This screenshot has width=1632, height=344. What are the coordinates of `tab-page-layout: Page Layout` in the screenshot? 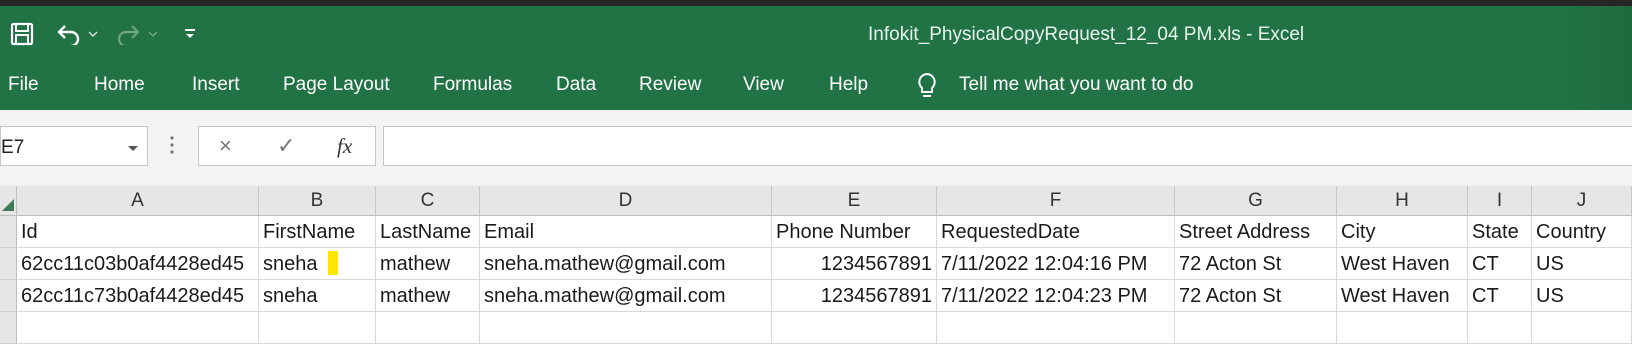 It's located at (336, 85).